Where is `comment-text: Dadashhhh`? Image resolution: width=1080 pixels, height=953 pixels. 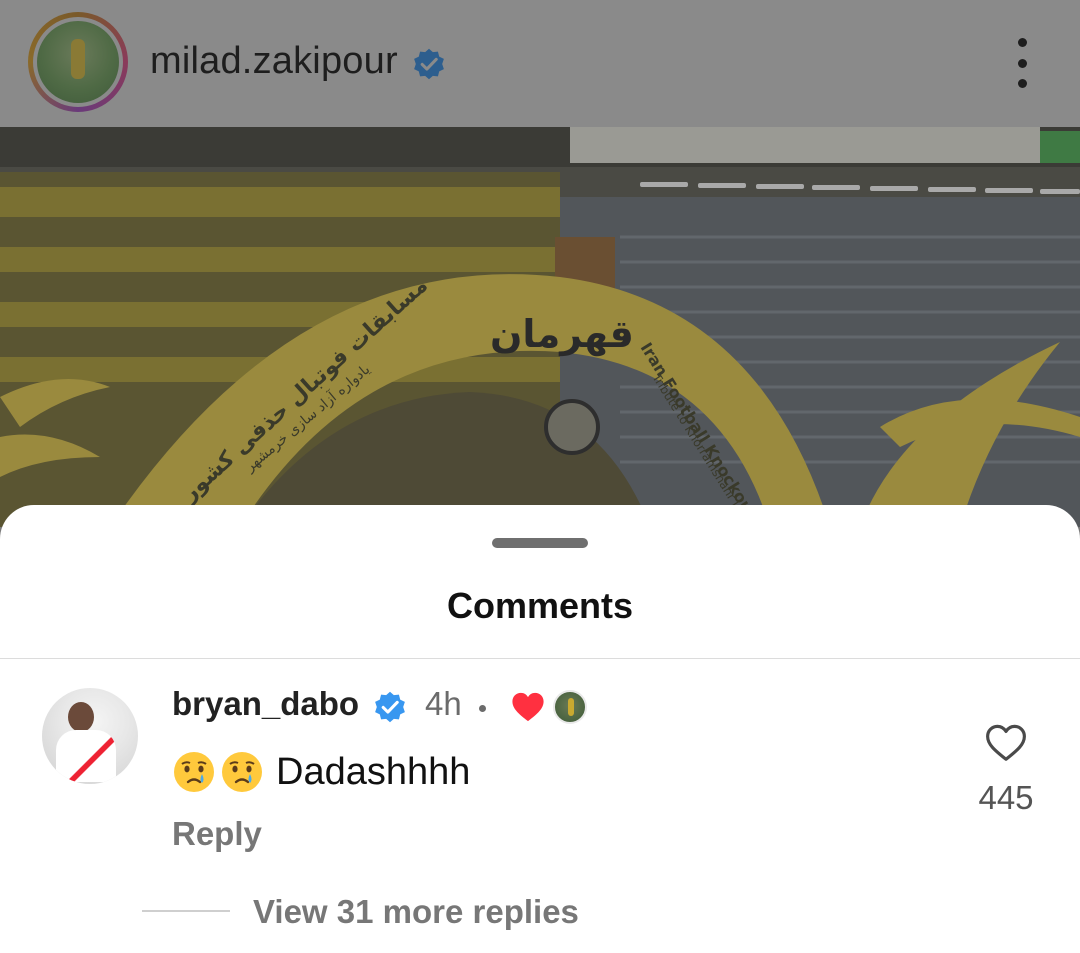
comment-text: Dadashhhh is located at coordinates (321, 772).